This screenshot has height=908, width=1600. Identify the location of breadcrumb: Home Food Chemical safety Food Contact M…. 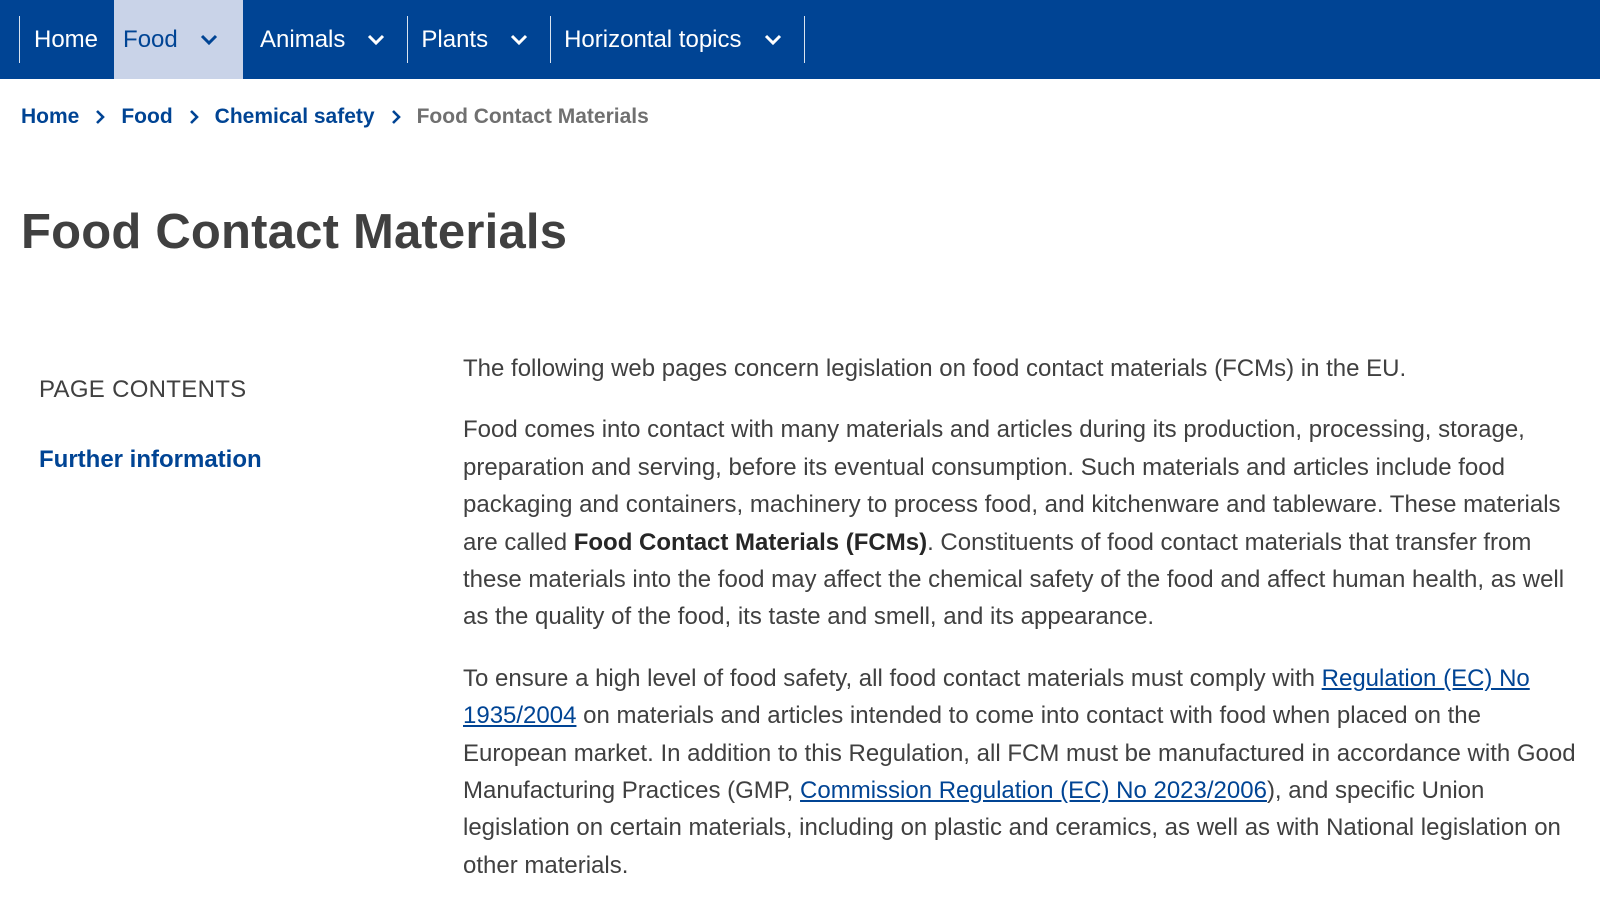
(335, 117).